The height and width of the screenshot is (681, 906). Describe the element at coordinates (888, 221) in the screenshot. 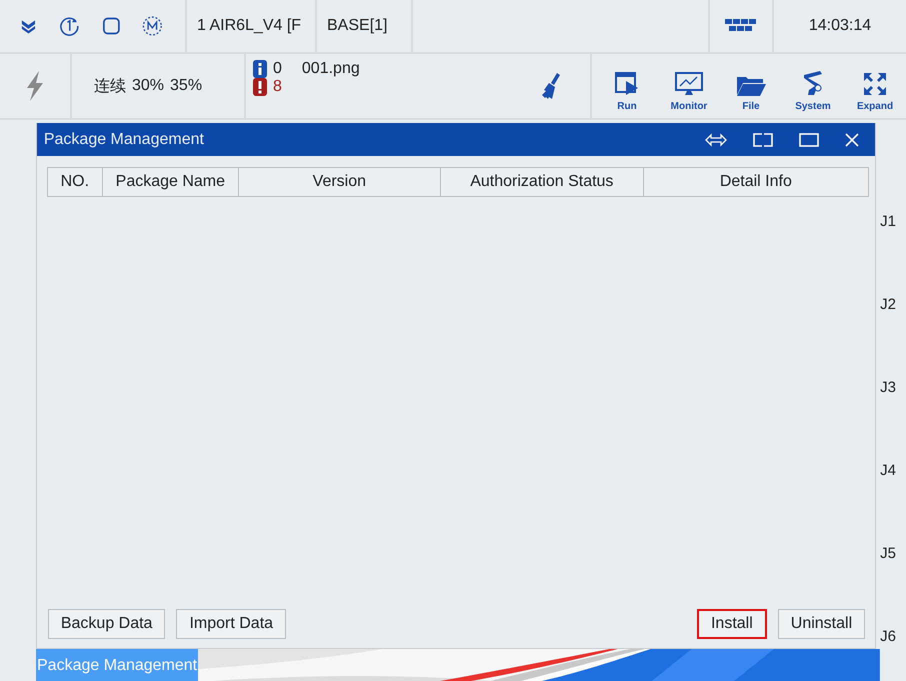

I see `joint-label: J1` at that location.